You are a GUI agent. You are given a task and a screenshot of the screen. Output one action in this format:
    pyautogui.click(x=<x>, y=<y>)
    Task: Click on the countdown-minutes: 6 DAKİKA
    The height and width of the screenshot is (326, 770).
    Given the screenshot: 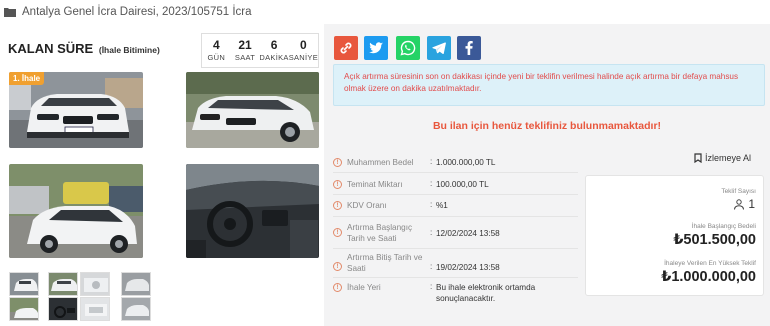 What is the action you would take?
    pyautogui.click(x=273, y=50)
    